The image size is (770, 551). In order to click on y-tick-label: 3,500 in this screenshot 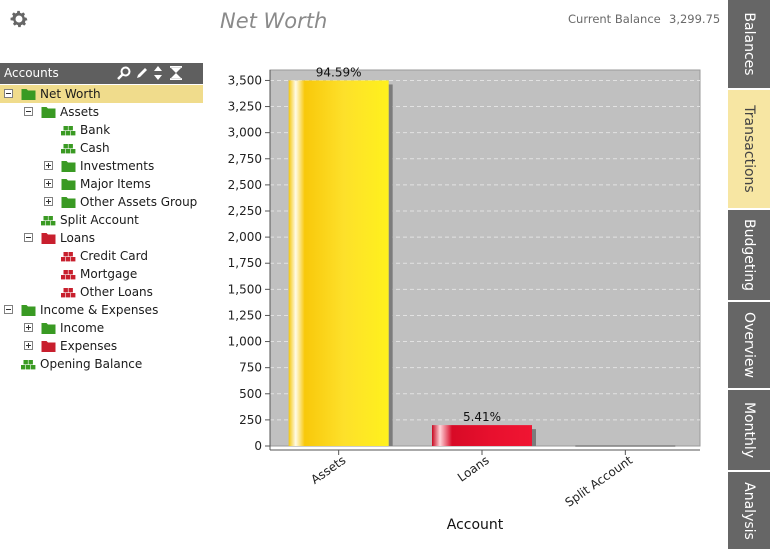, I will do `click(245, 80)`.